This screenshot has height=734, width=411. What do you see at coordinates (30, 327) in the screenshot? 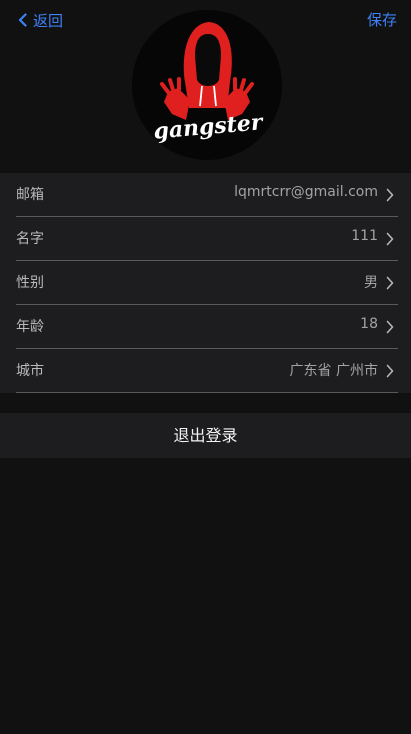
I see `age-label: 年龄` at bounding box center [30, 327].